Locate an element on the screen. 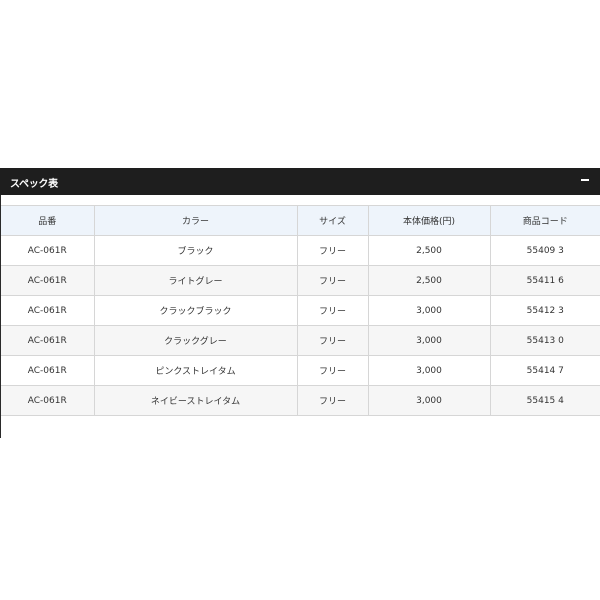 Image resolution: width=600 pixels, height=600 pixels. table-row: AC-061R ネイビーストレイタム フリー 3,000 55415 4 is located at coordinates (300, 400).